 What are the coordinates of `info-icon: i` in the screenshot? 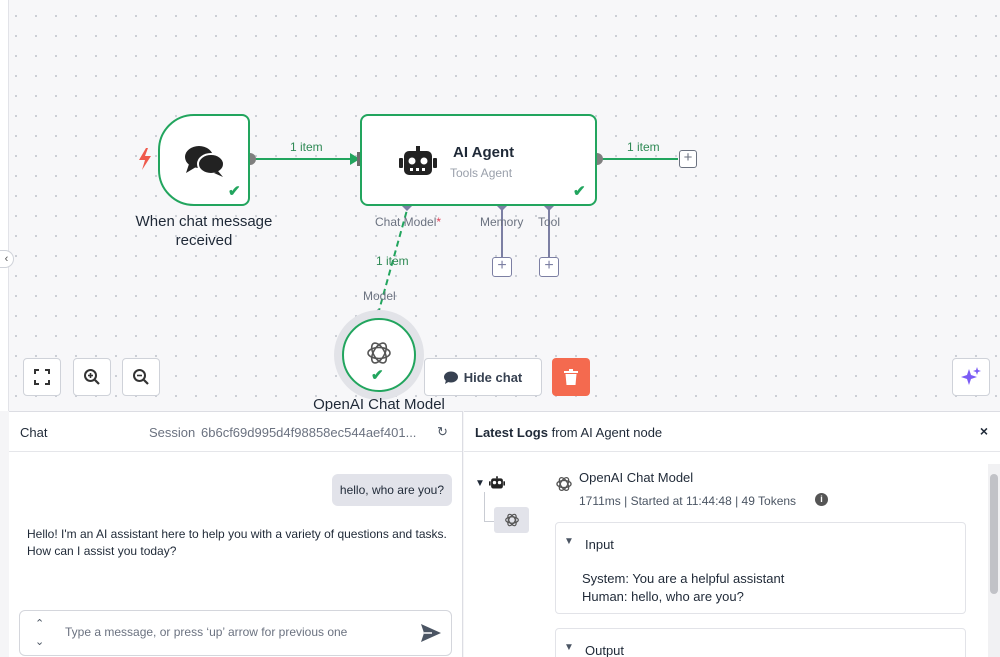 It's located at (821, 499).